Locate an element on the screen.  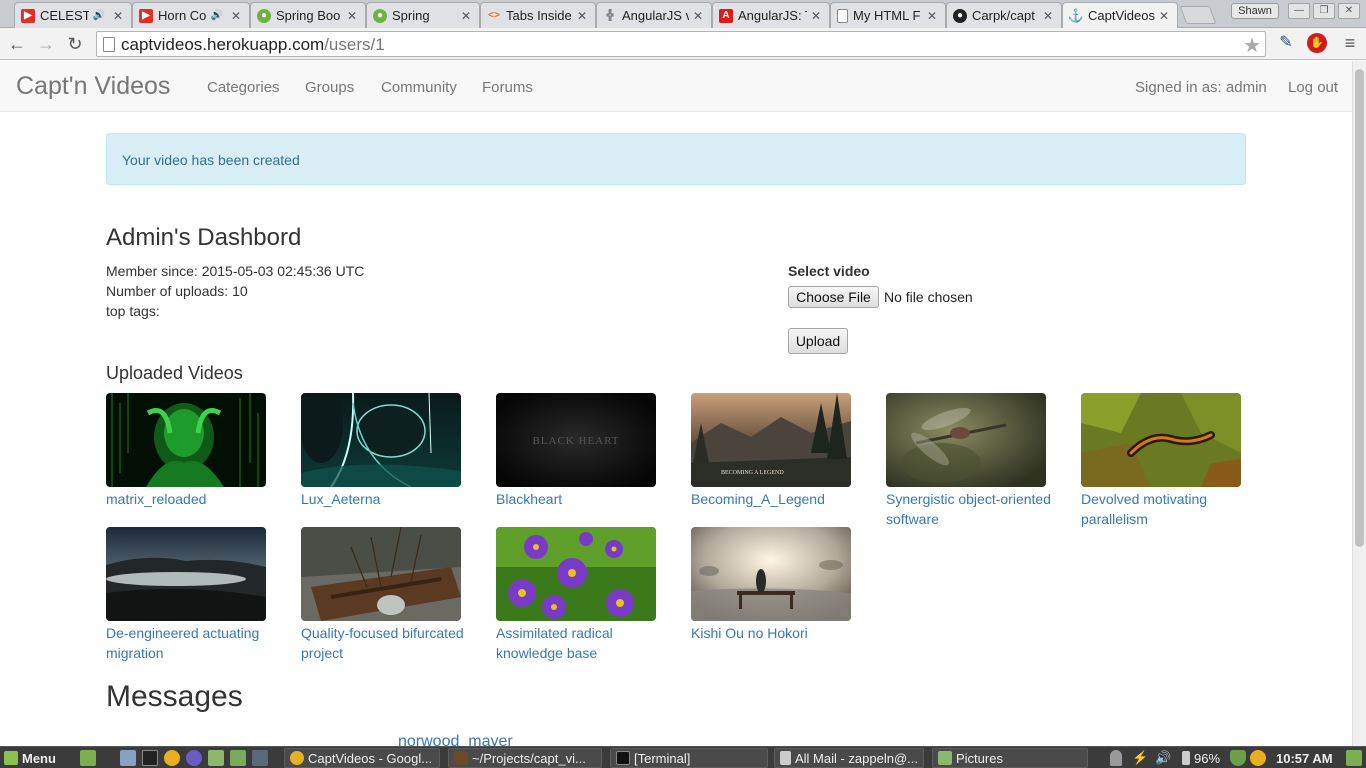
logout-link: Log out is located at coordinates (1313, 87).